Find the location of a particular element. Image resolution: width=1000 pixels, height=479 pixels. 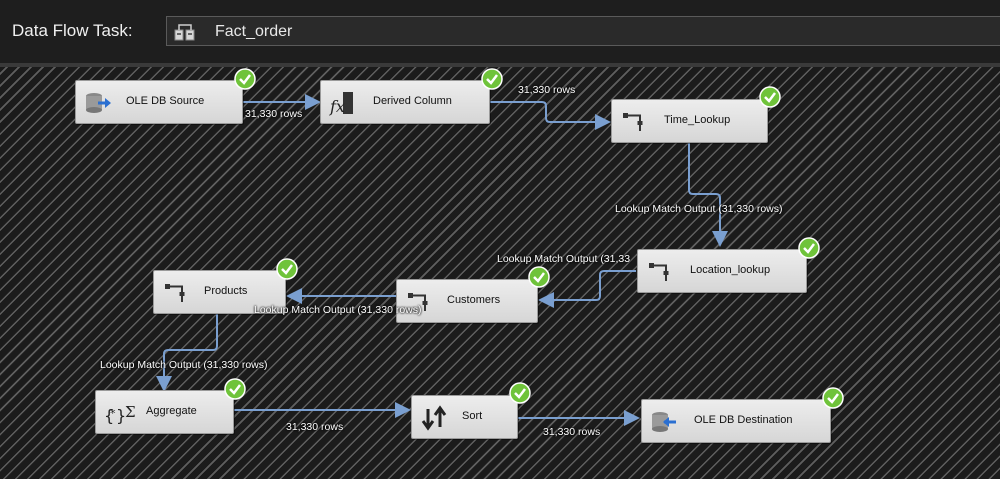

component-label: Customers is located at coordinates (474, 300).